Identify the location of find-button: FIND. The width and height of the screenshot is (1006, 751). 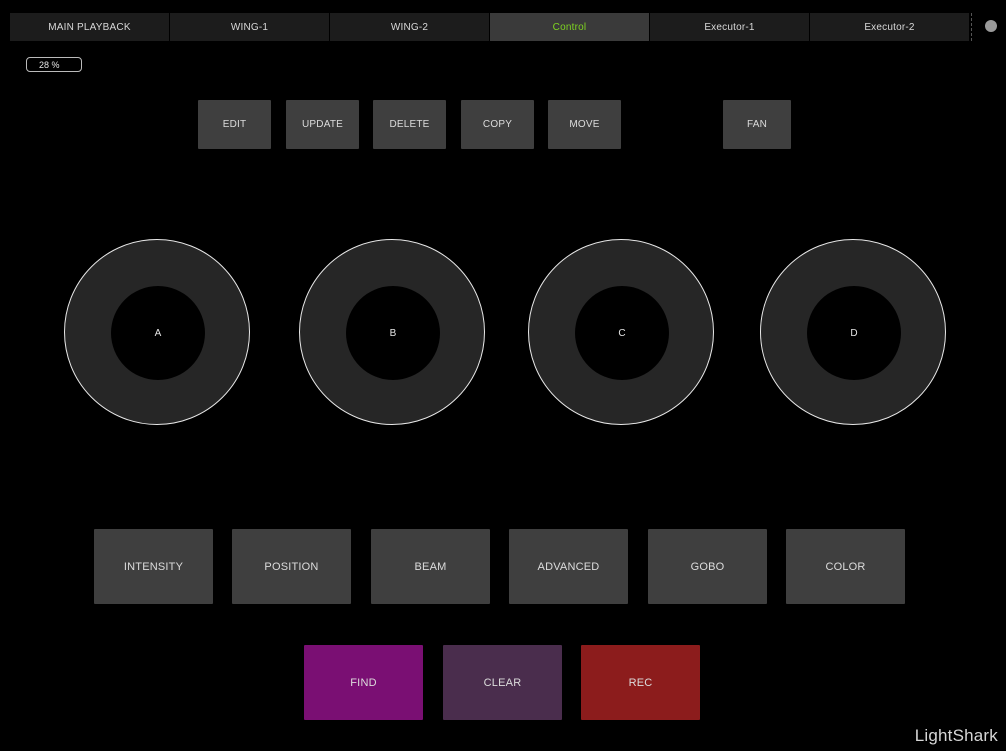
(363, 682).